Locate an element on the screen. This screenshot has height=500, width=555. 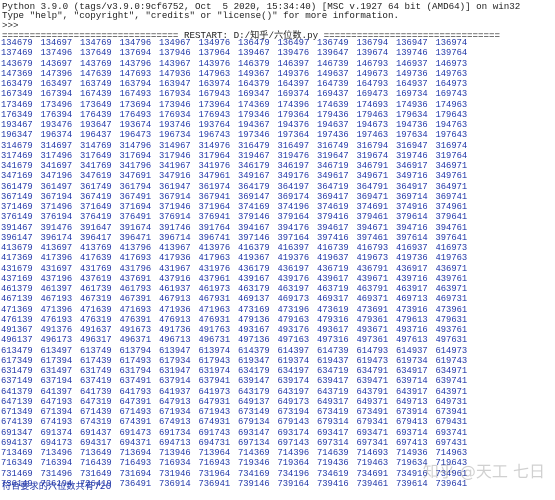
output-number: 317649 is located at coordinates (96, 155).